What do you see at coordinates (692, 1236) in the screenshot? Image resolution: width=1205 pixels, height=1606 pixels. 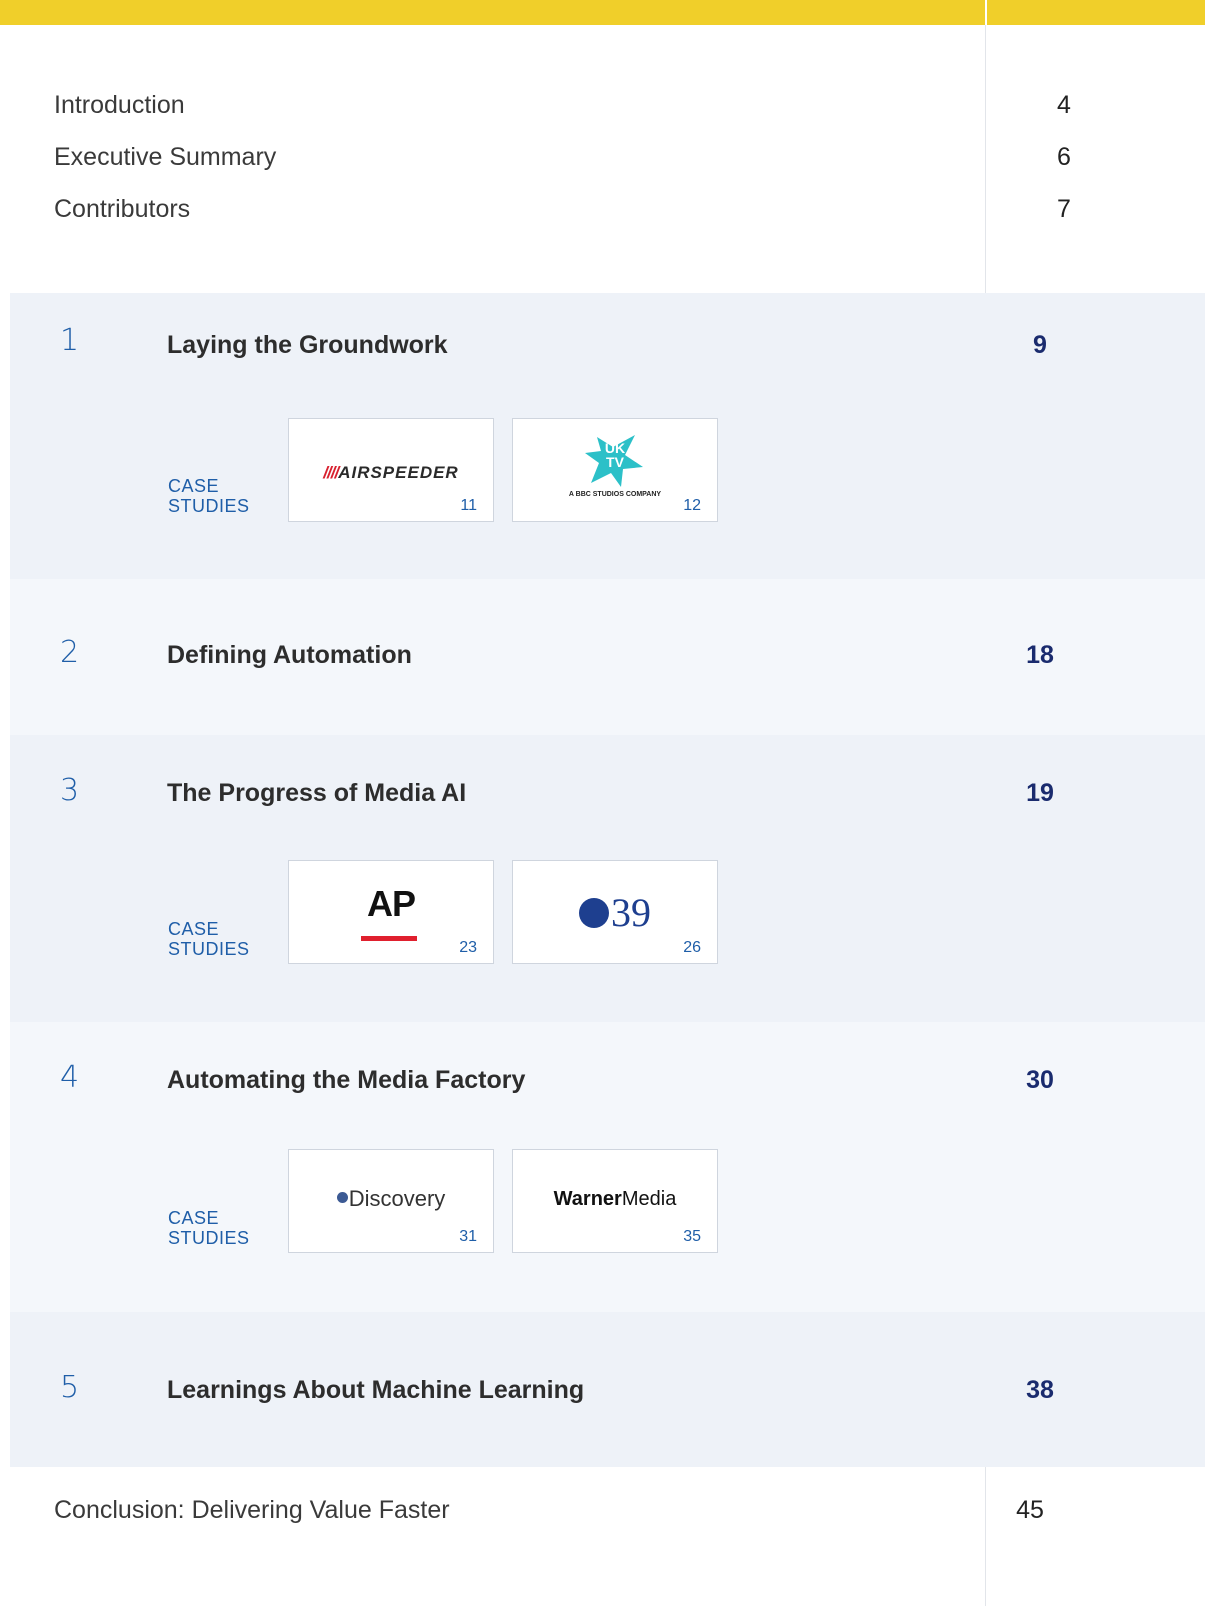 I see `case-card-page: 35` at bounding box center [692, 1236].